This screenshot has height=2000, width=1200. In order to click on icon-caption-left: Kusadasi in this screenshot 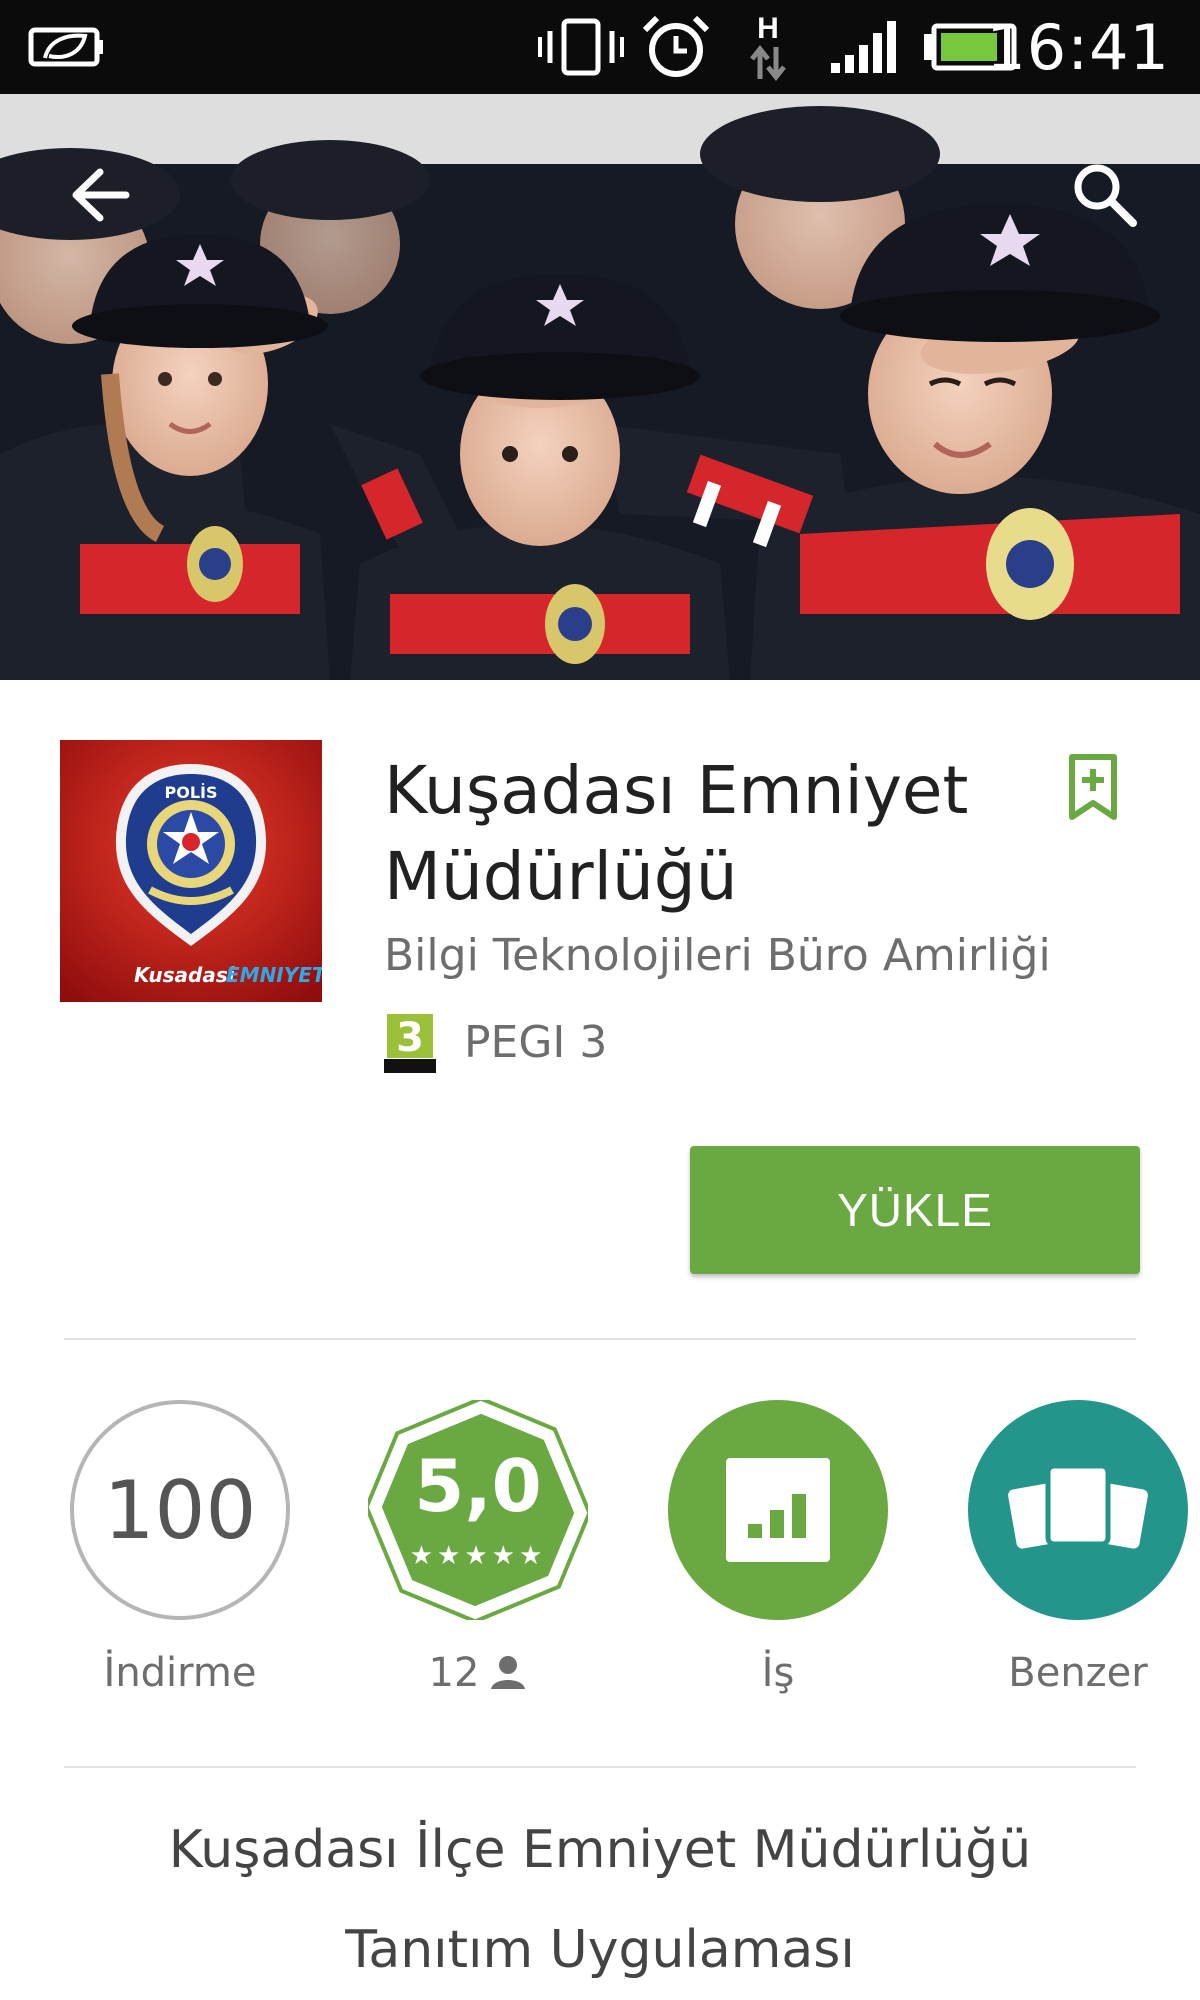, I will do `click(185, 975)`.